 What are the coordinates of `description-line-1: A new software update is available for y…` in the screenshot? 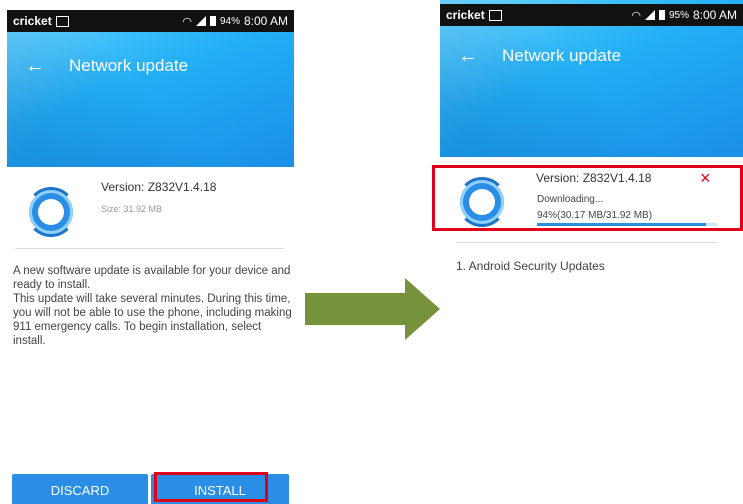 It's located at (152, 278).